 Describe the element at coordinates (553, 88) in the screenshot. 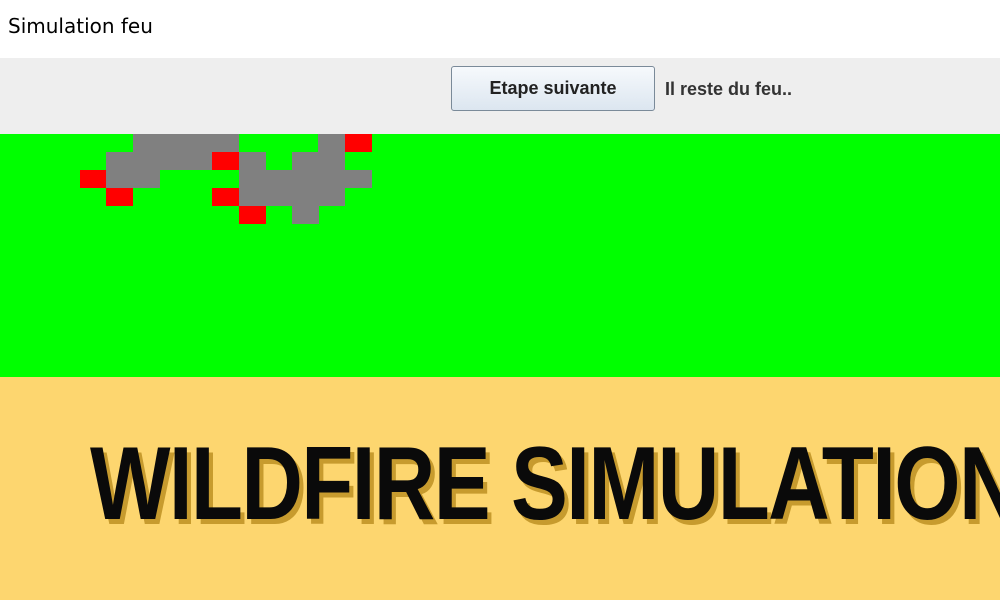

I see `next-step-button: Etape suivante` at that location.